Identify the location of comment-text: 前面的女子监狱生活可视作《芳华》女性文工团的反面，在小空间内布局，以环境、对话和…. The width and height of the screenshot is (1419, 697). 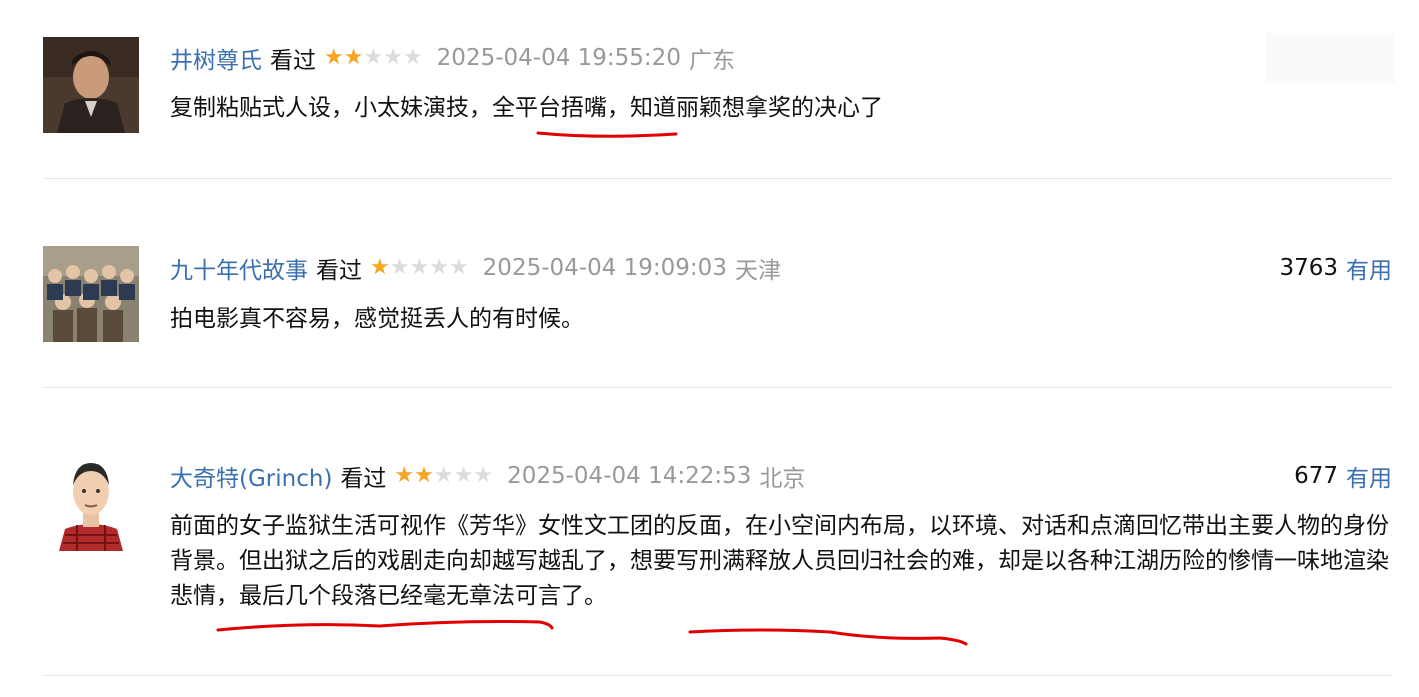
(779, 561).